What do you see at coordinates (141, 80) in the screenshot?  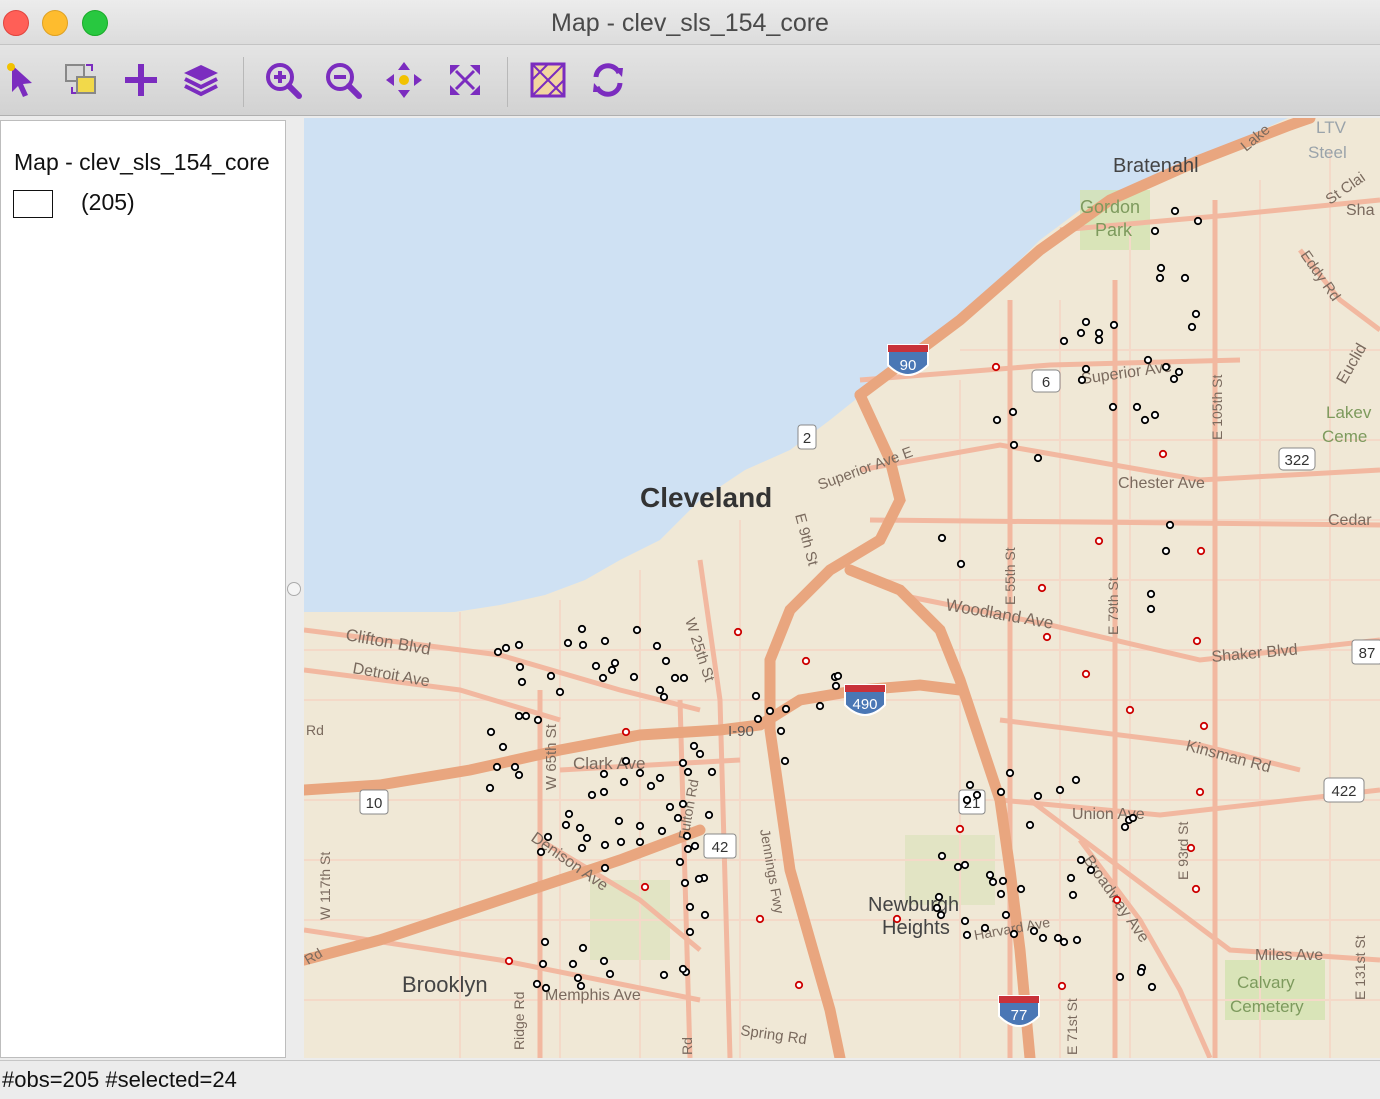 I see `add-layer-button` at bounding box center [141, 80].